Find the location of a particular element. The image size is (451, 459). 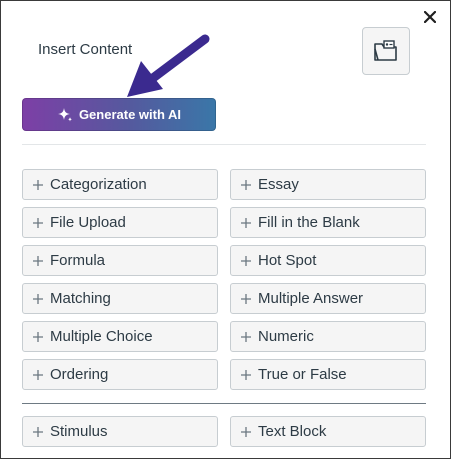

content-item-label: Numeric is located at coordinates (286, 336).